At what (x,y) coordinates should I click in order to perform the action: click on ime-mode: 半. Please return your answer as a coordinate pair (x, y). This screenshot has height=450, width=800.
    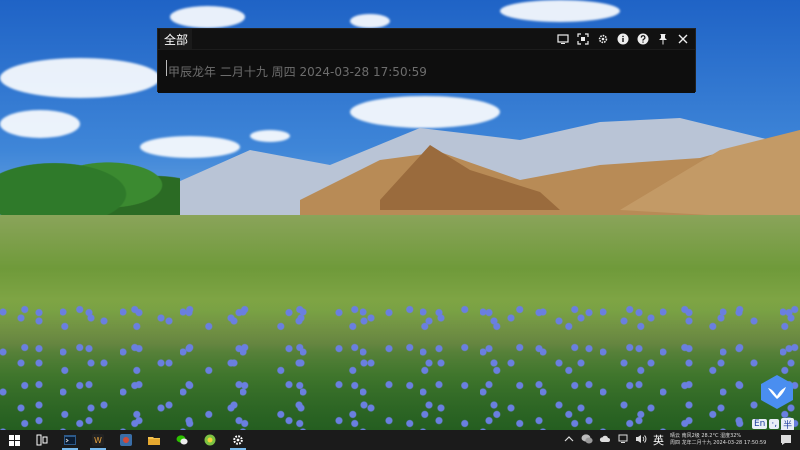
    Looking at the image, I should click on (788, 424).